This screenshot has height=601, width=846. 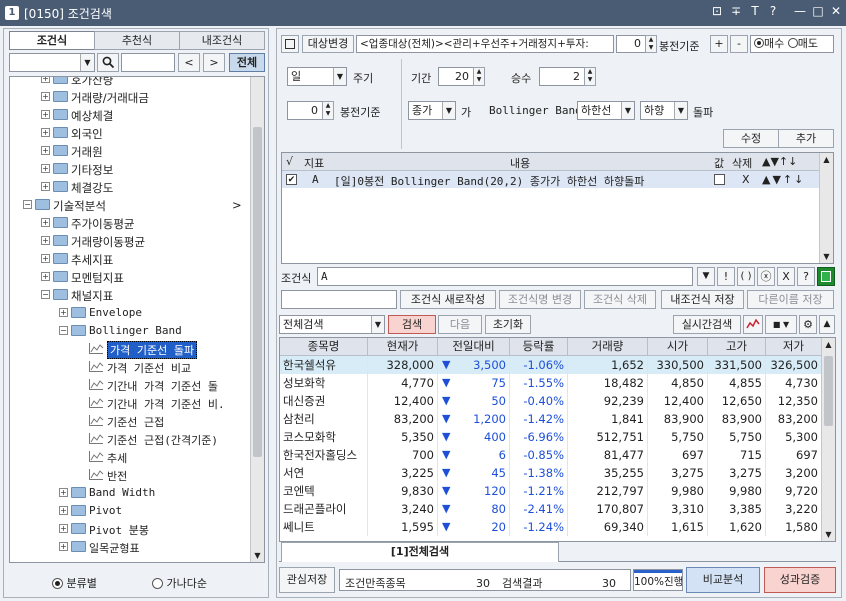 I want to click on tree-item: 기준선 근접, so click(x=130, y=421).